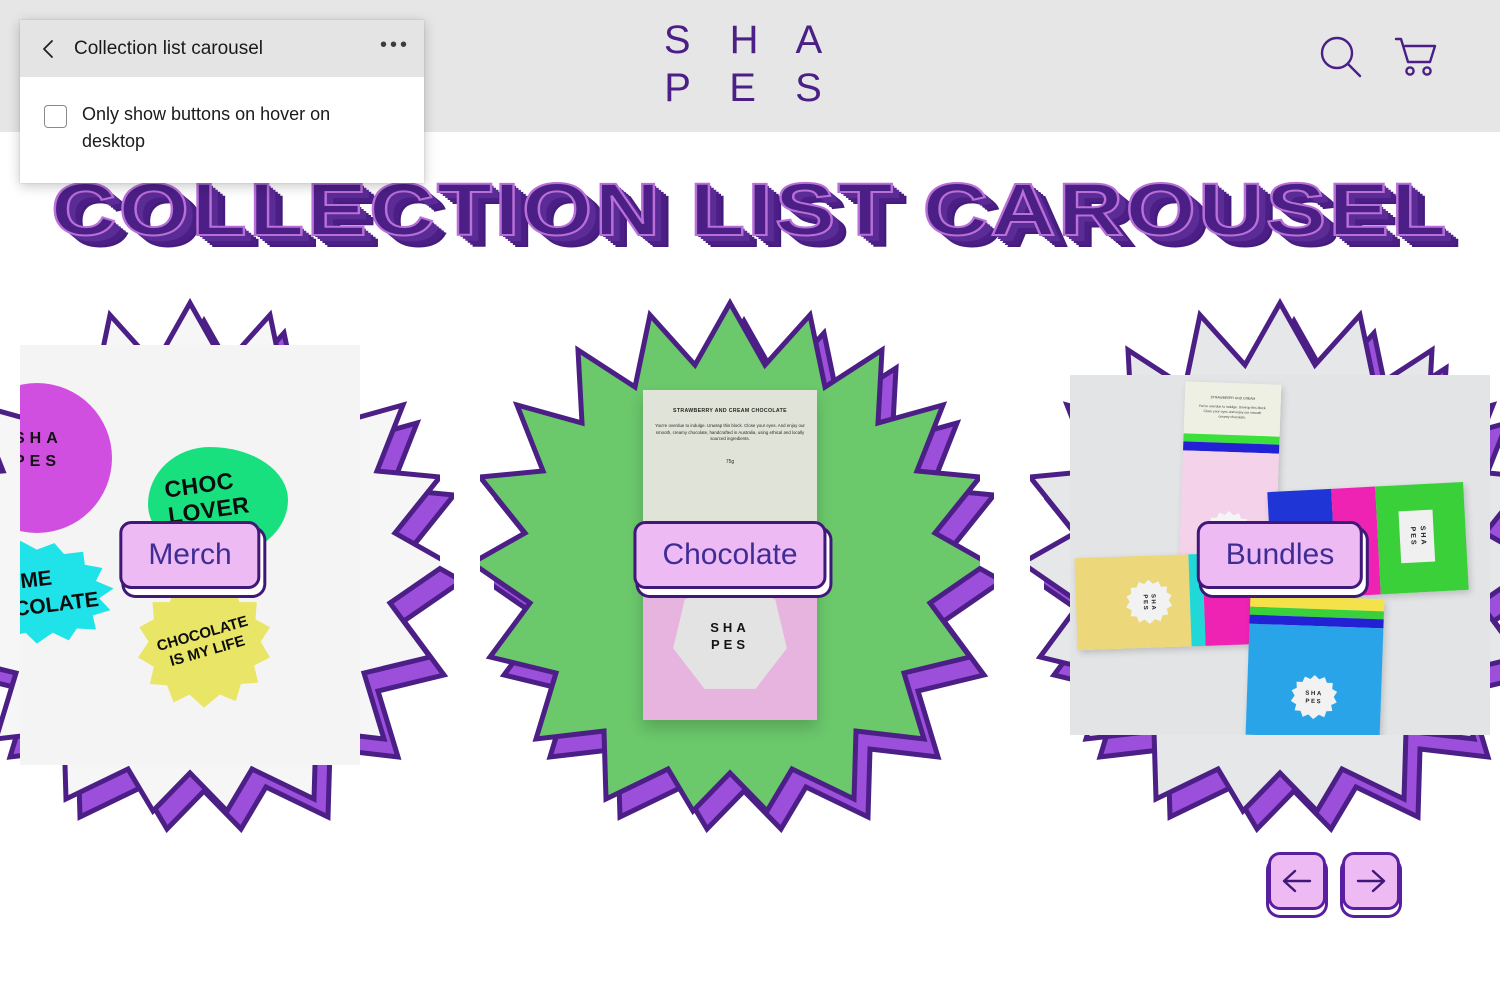  What do you see at coordinates (730, 461) in the screenshot?
I see `chocolate-product-weight: 75g` at bounding box center [730, 461].